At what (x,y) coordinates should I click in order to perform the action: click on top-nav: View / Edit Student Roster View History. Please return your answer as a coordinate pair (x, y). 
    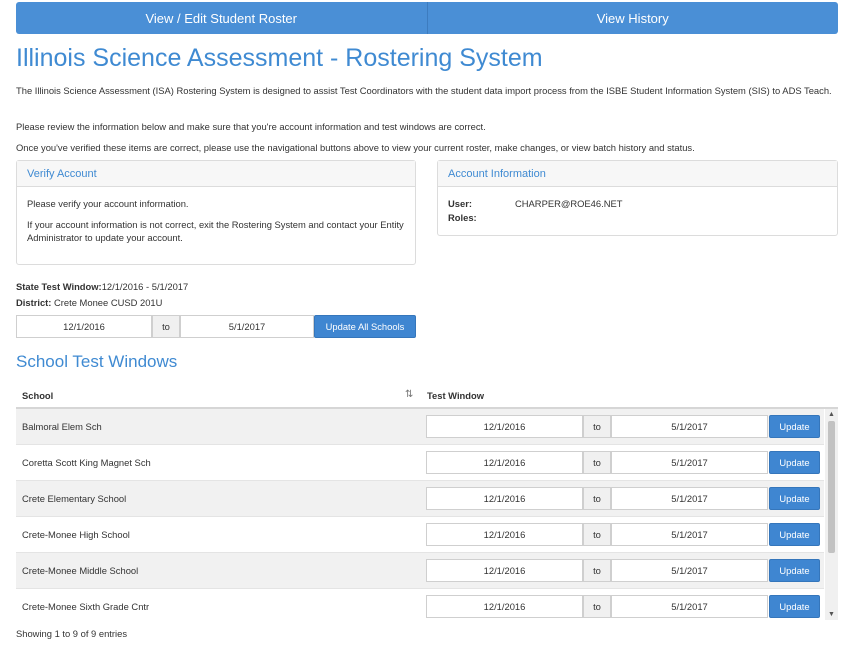
    Looking at the image, I should click on (427, 18).